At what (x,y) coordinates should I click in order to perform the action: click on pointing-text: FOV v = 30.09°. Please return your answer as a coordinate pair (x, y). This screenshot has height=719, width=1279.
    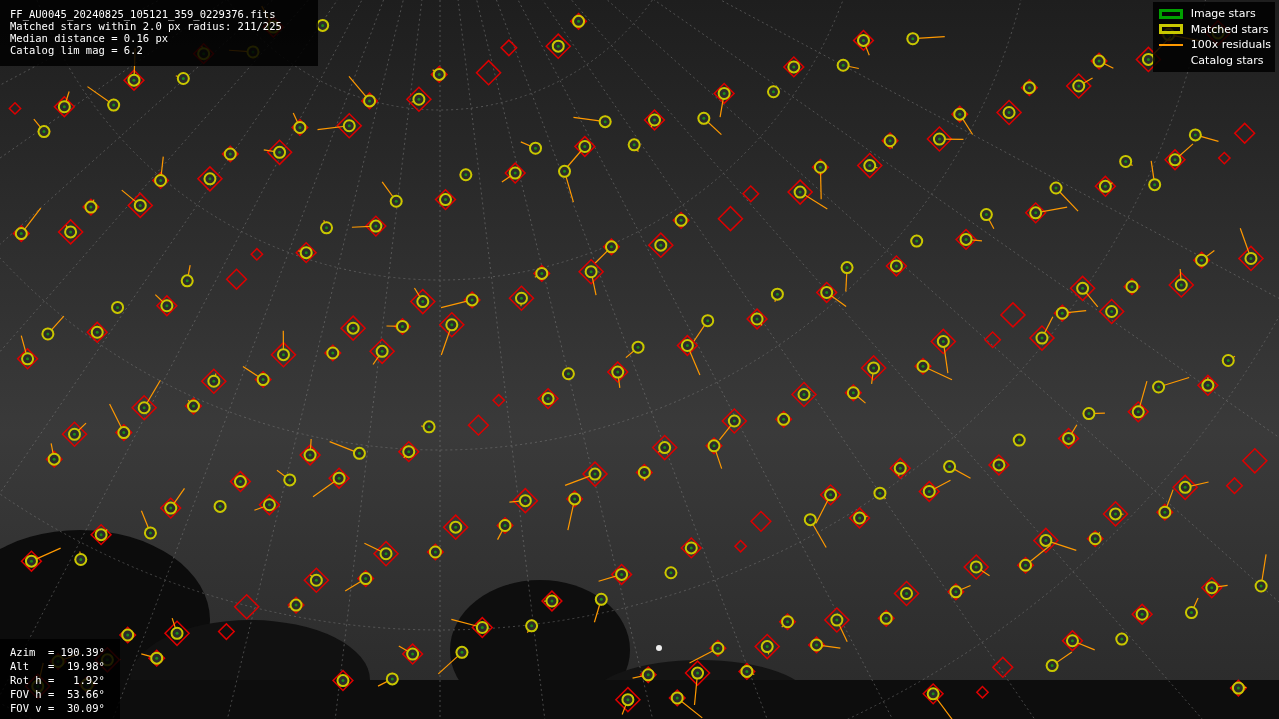
    Looking at the image, I should click on (58, 708).